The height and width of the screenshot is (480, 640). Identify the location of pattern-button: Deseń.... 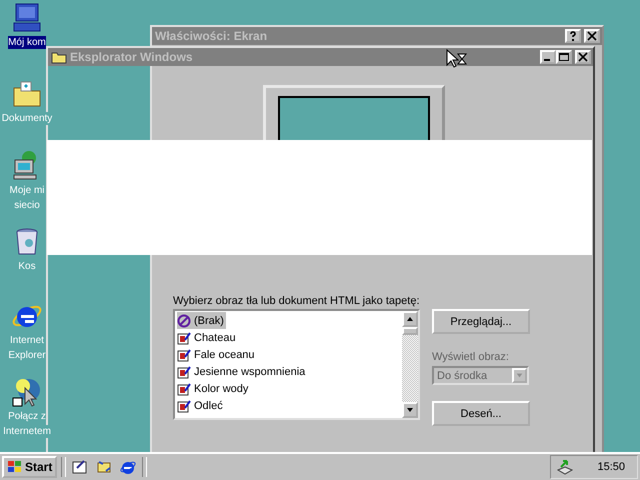
(481, 413).